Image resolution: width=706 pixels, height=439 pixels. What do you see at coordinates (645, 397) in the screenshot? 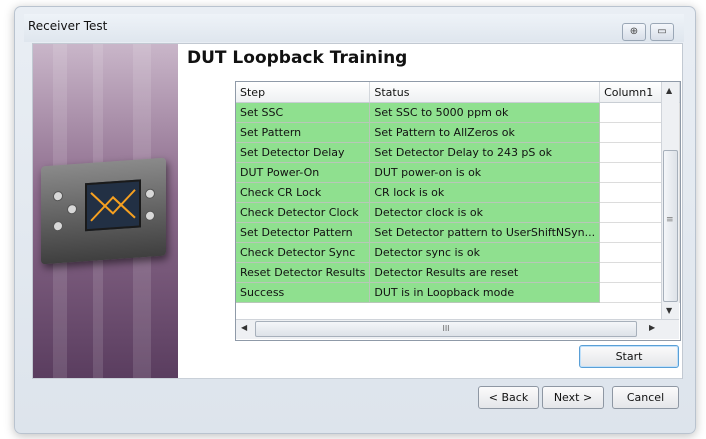
I see `cancel-button: Cancel` at bounding box center [645, 397].